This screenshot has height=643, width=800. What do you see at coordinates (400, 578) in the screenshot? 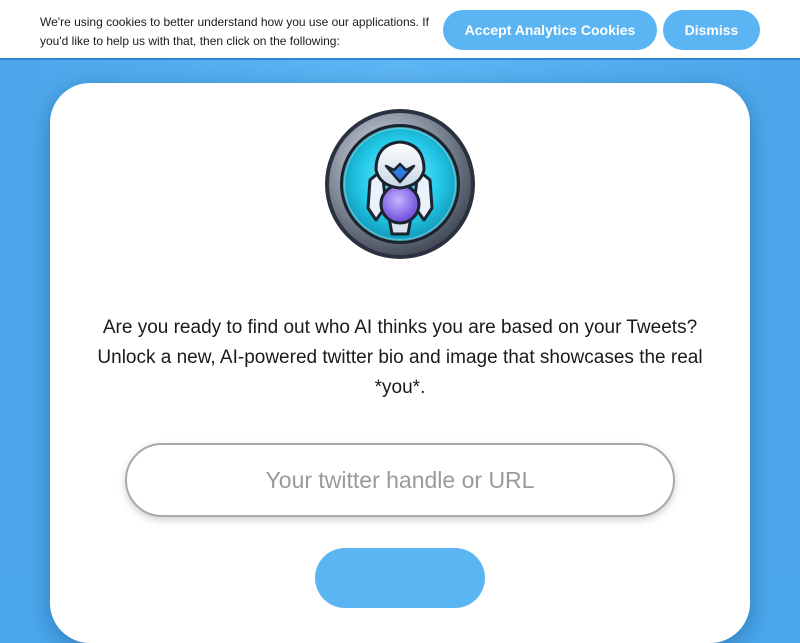
I see `submit-button` at bounding box center [400, 578].